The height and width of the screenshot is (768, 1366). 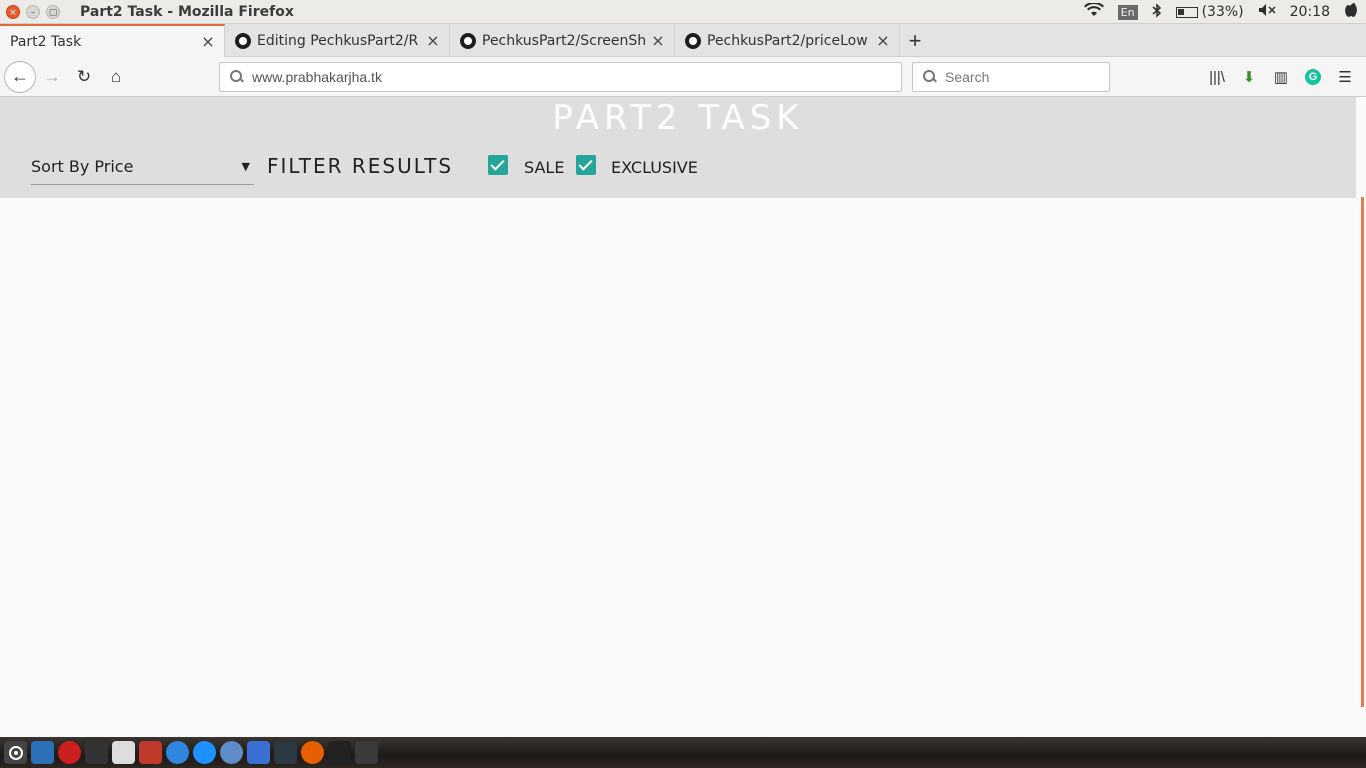 What do you see at coordinates (1157, 12) in the screenshot?
I see `bluetooth-icon` at bounding box center [1157, 12].